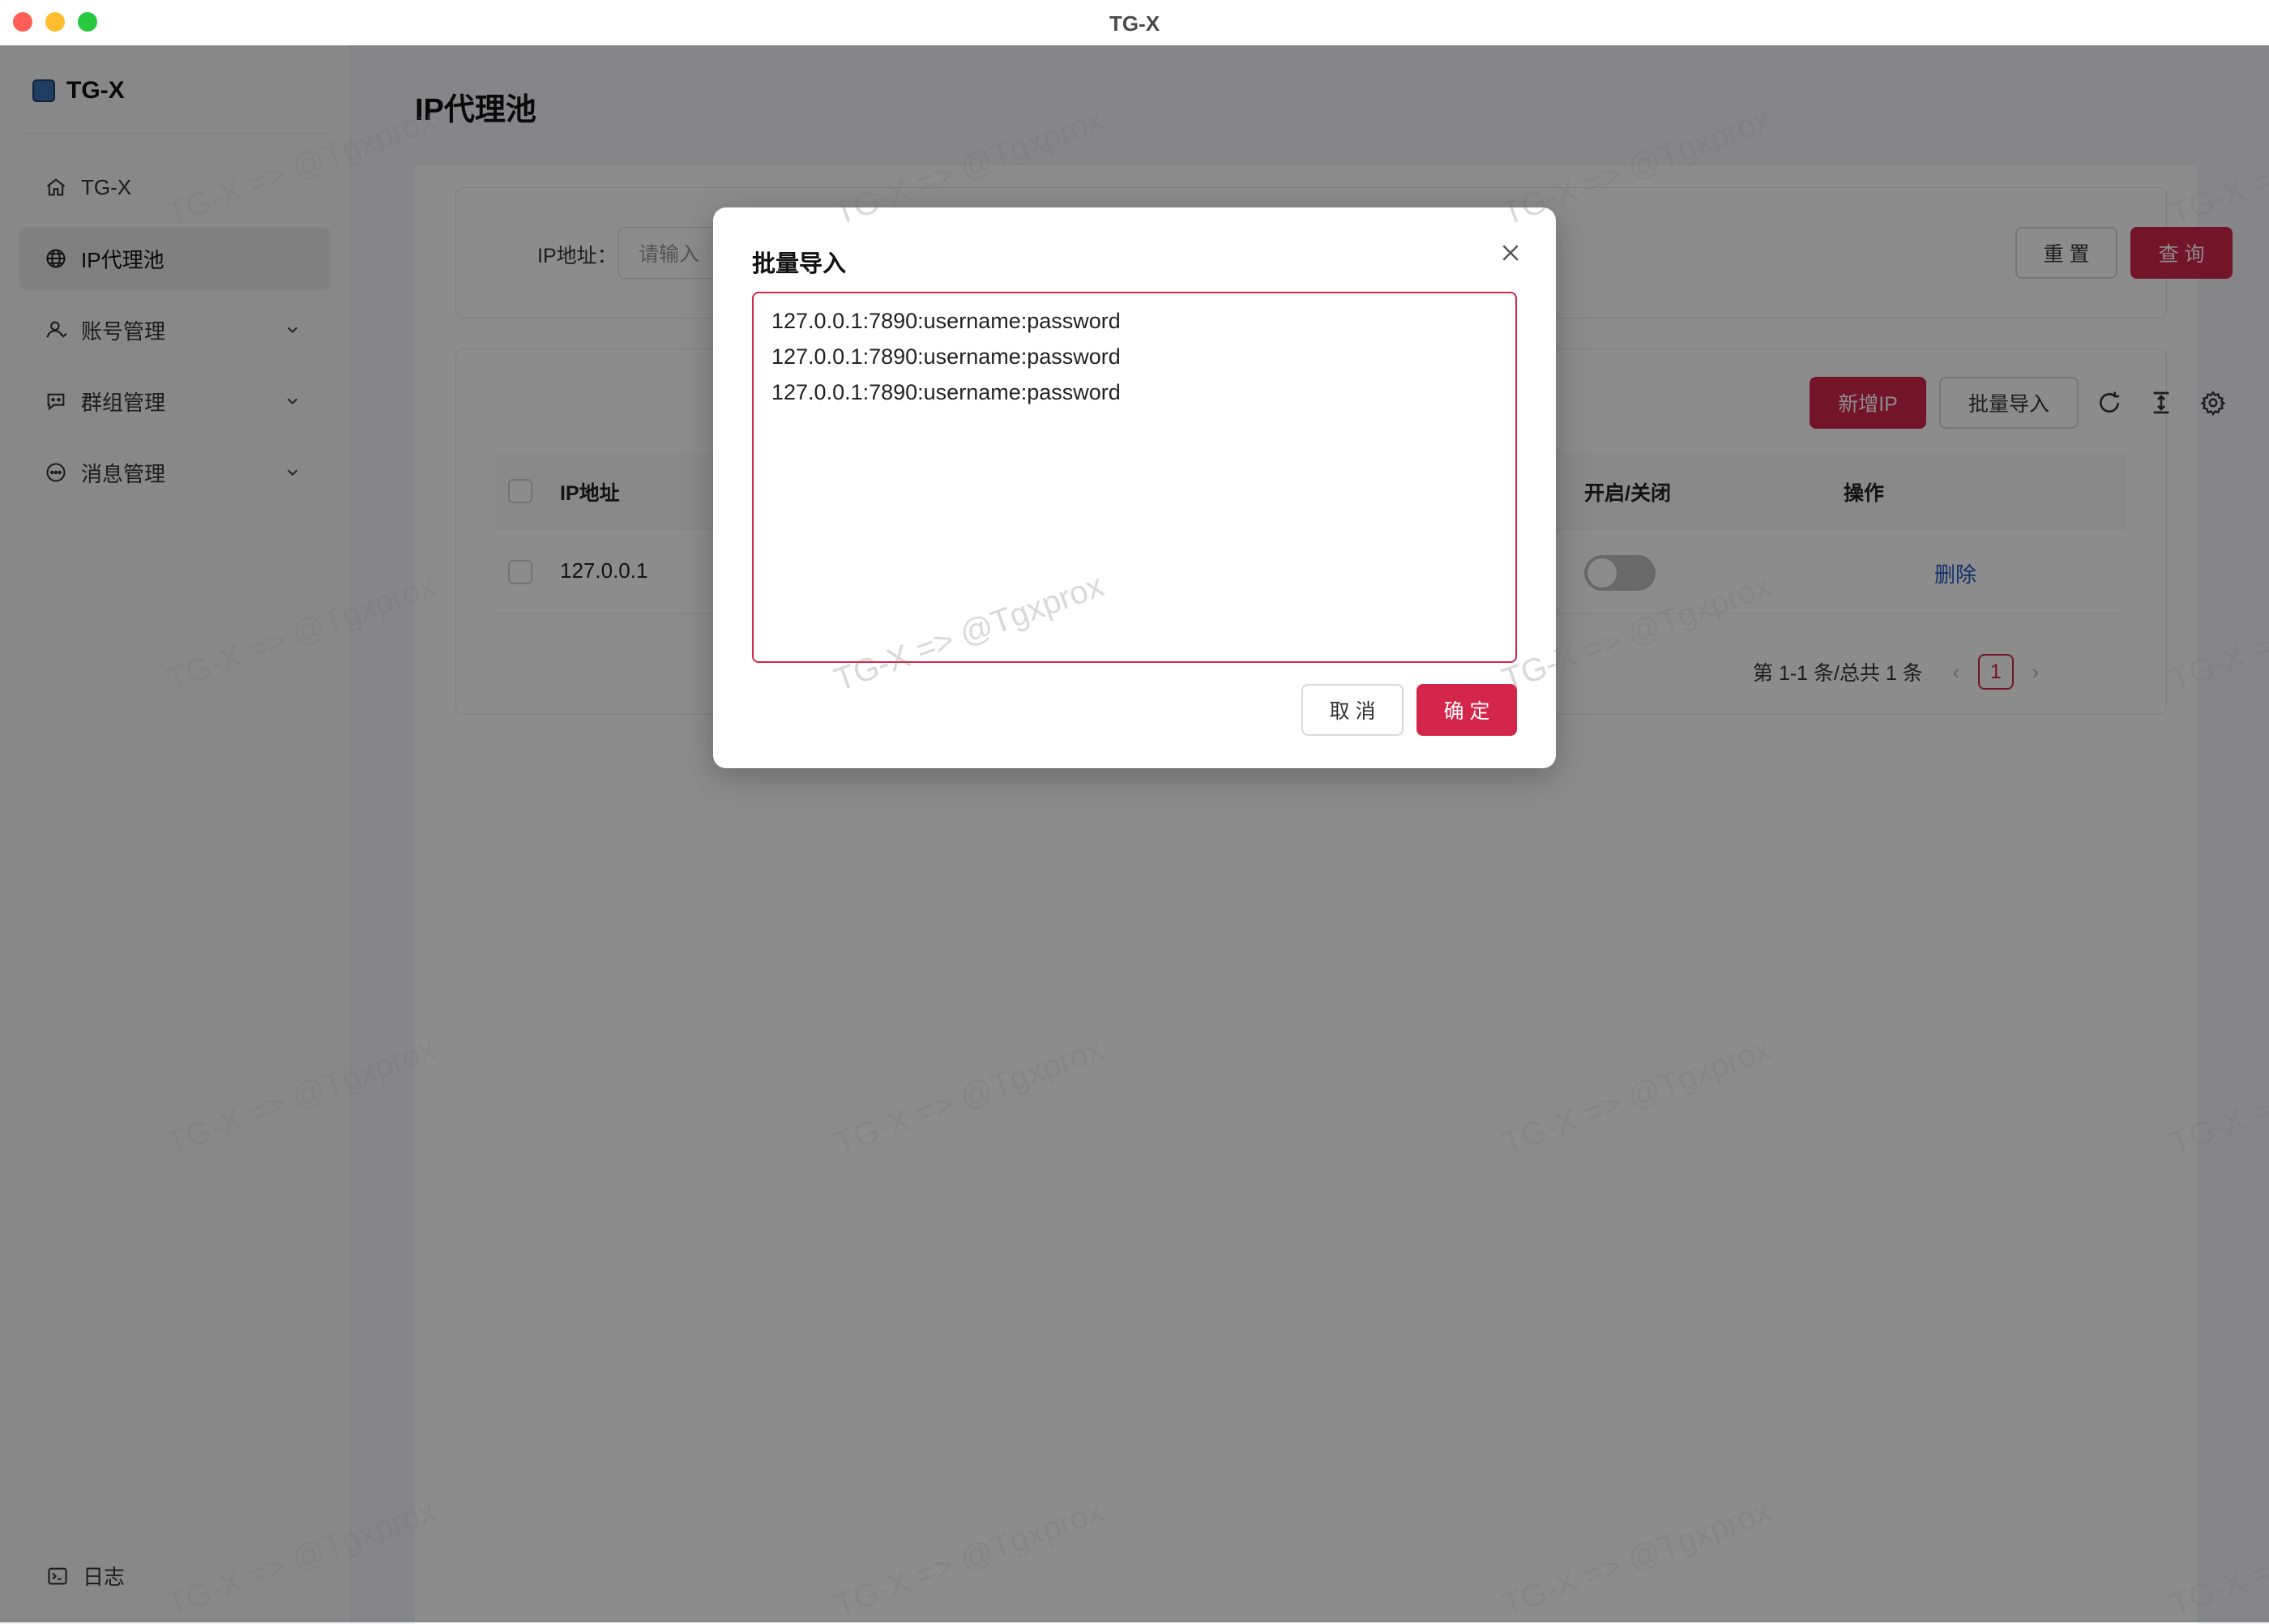 The image size is (2269, 1624). I want to click on window-titlebar: TG-X, so click(1134, 23).